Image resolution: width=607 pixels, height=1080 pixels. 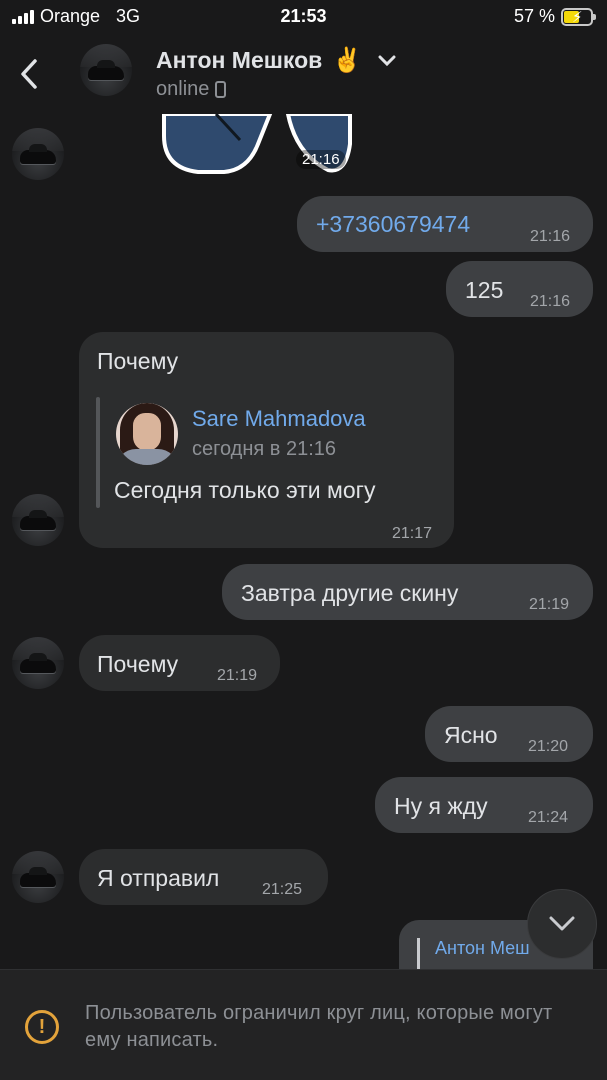 What do you see at coordinates (183, 89) in the screenshot?
I see `online-status-text: online` at bounding box center [183, 89].